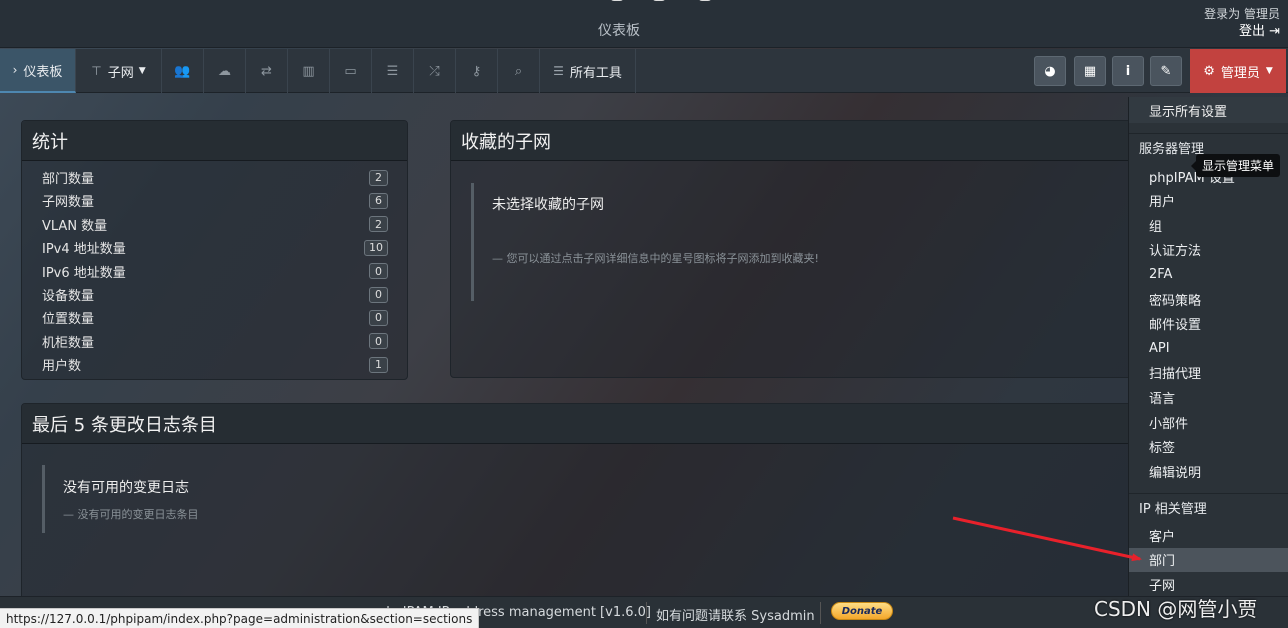  I want to click on info-button: i, so click(1128, 71).